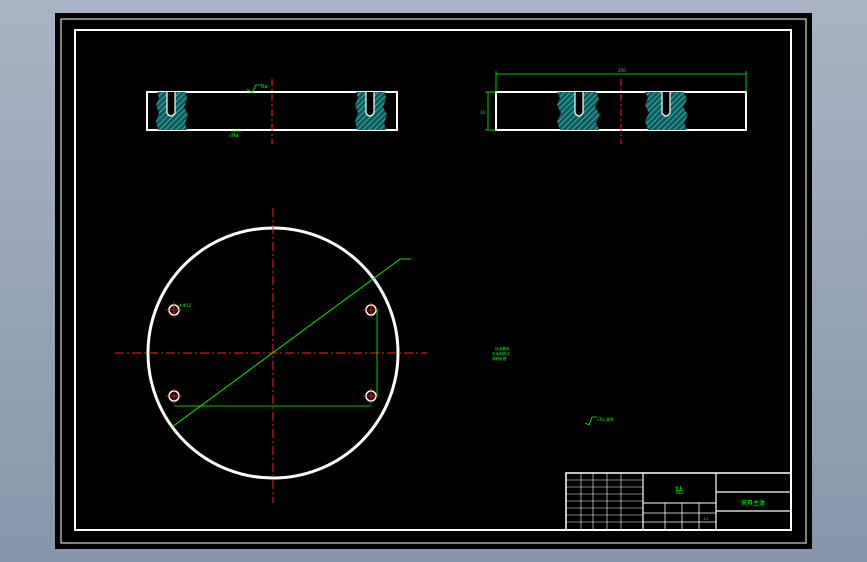  Describe the element at coordinates (679, 490) in the screenshot. I see `part-name-text: 钻` at that location.